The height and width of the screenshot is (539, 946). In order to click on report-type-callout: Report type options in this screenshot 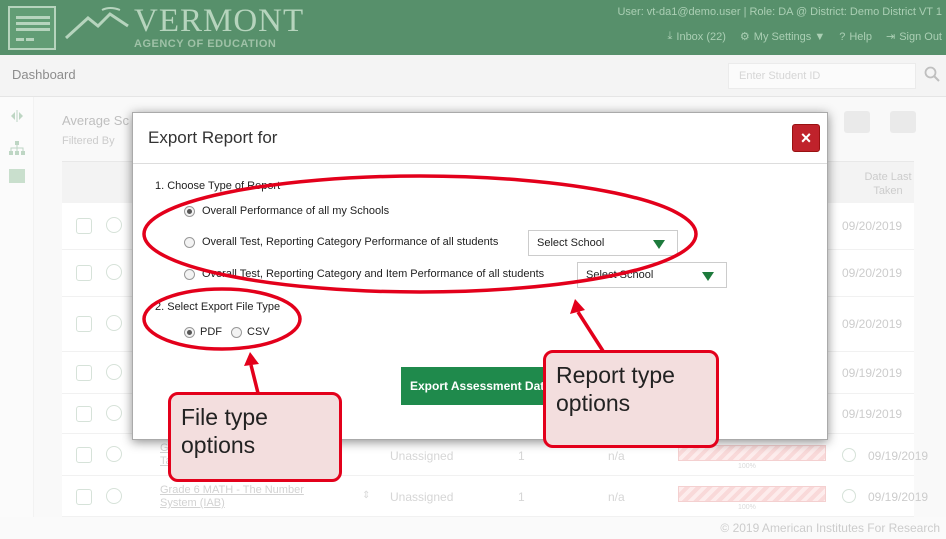, I will do `click(631, 399)`.